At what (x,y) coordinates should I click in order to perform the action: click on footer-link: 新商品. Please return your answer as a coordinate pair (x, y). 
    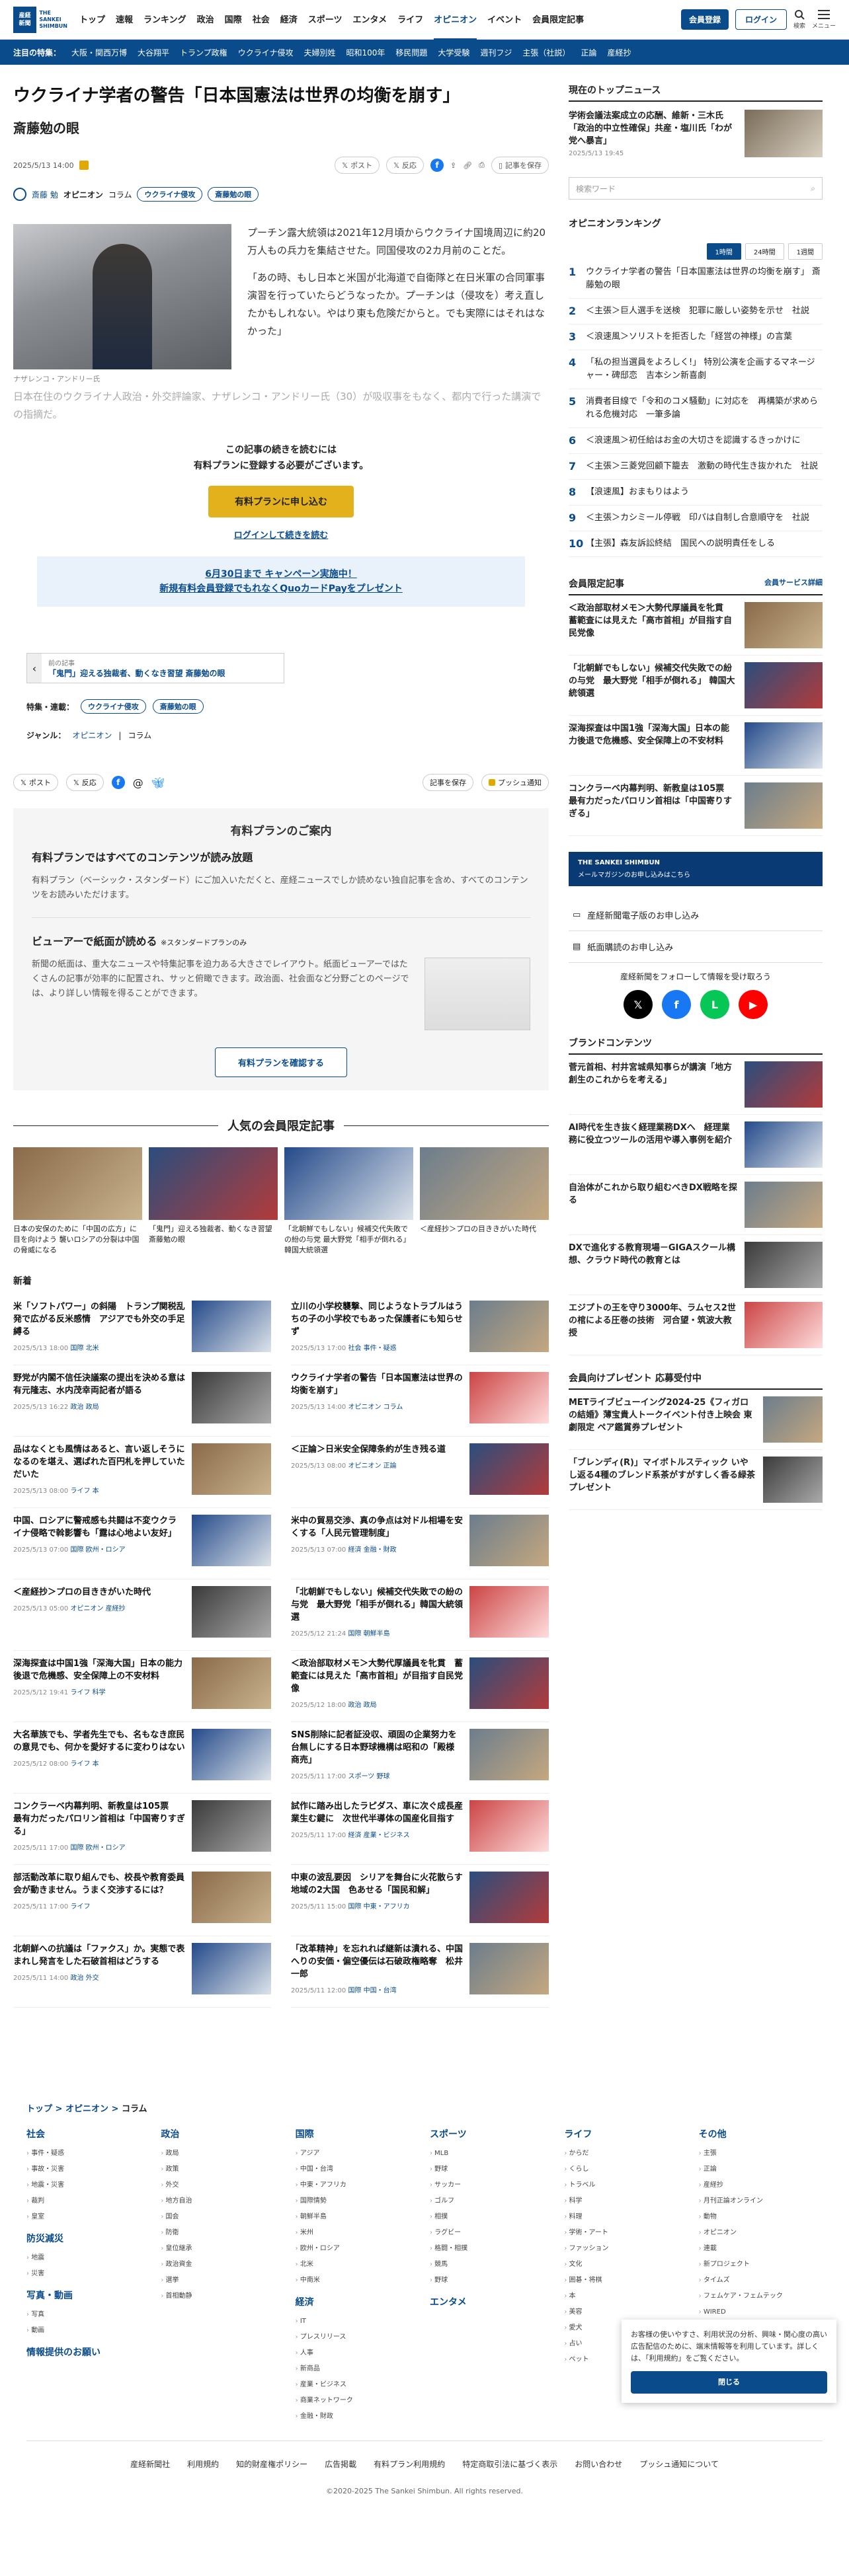
    Looking at the image, I should click on (358, 2369).